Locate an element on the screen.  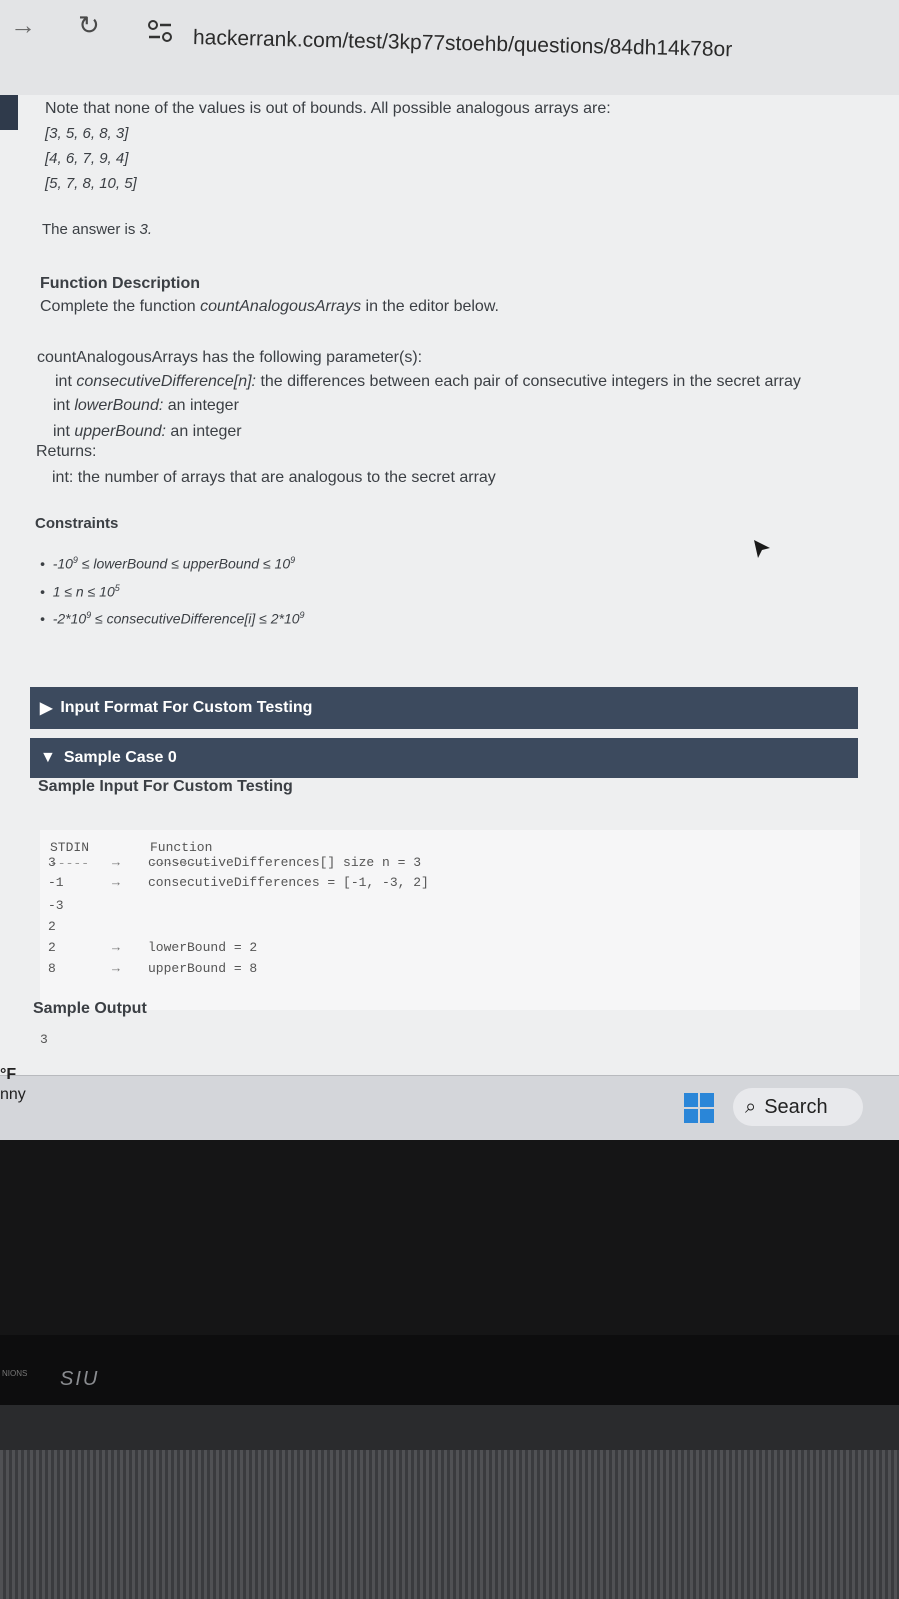
weather-temp: °F is located at coordinates (8, 1074).